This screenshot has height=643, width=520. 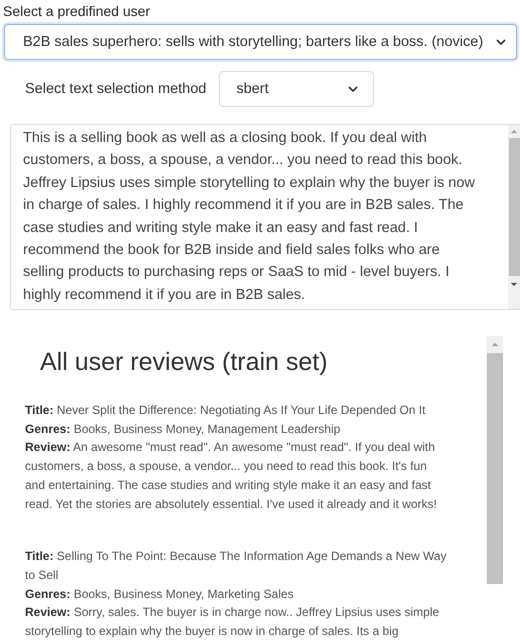 What do you see at coordinates (160, 594) in the screenshot?
I see `review-text: Genres: Books, Business Money, Marketing Sales` at bounding box center [160, 594].